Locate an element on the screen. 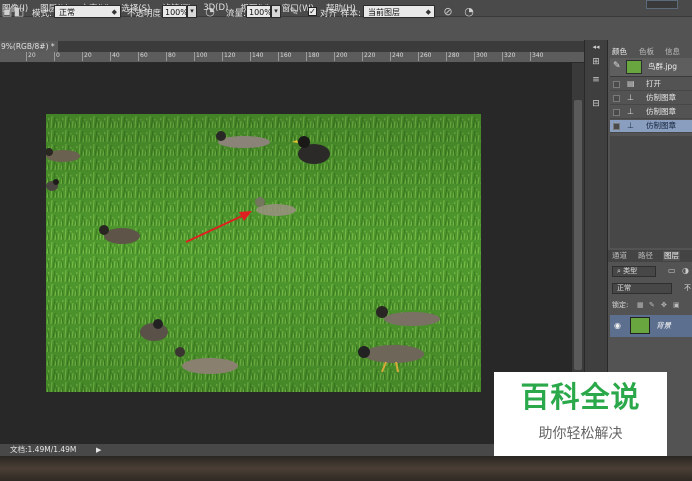 The image size is (692, 481). ruler-tick: 260 is located at coordinates (425, 56).